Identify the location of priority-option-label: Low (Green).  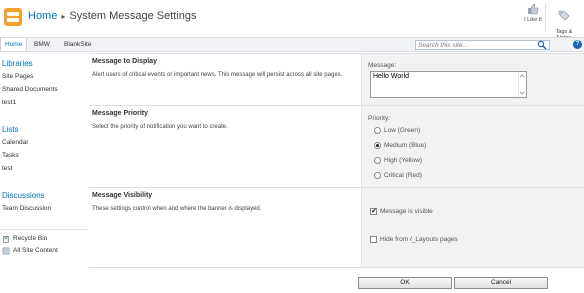
(402, 130).